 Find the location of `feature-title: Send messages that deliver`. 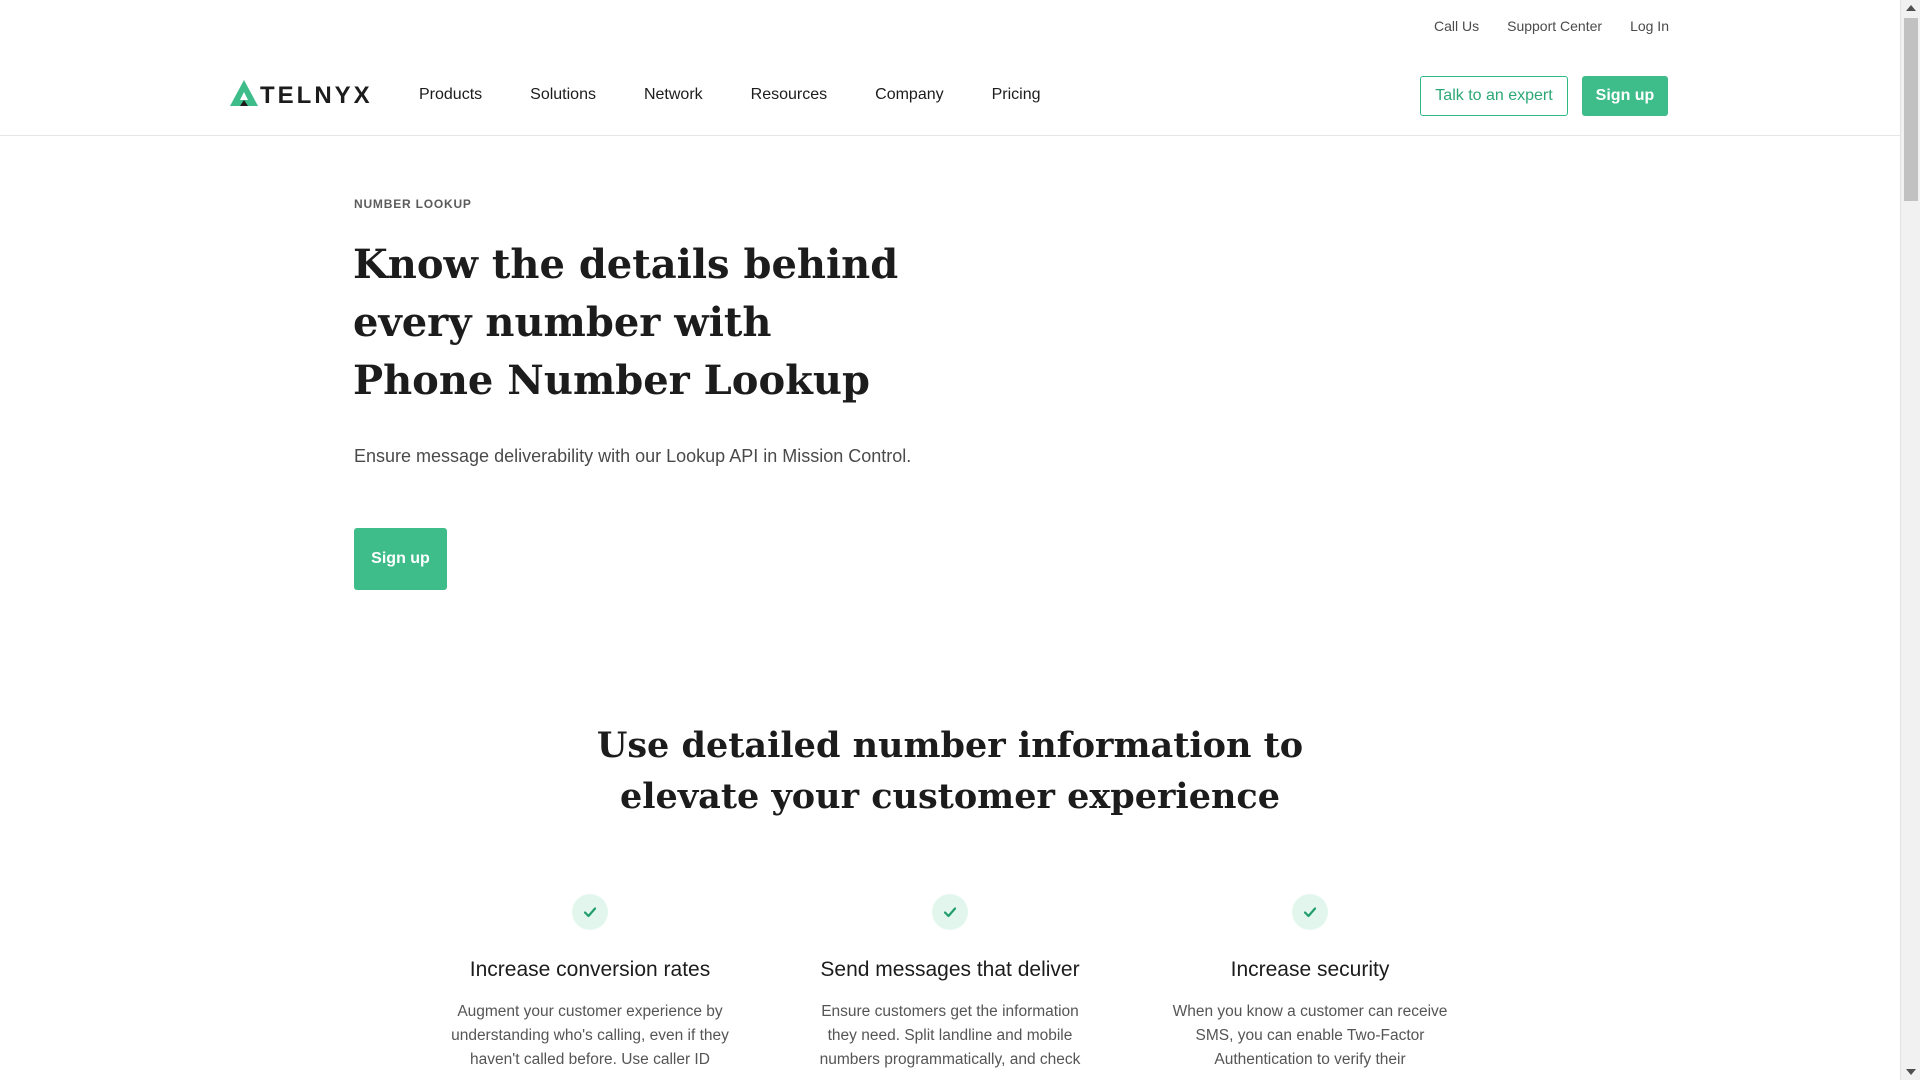

feature-title: Send messages that deliver is located at coordinates (950, 969).